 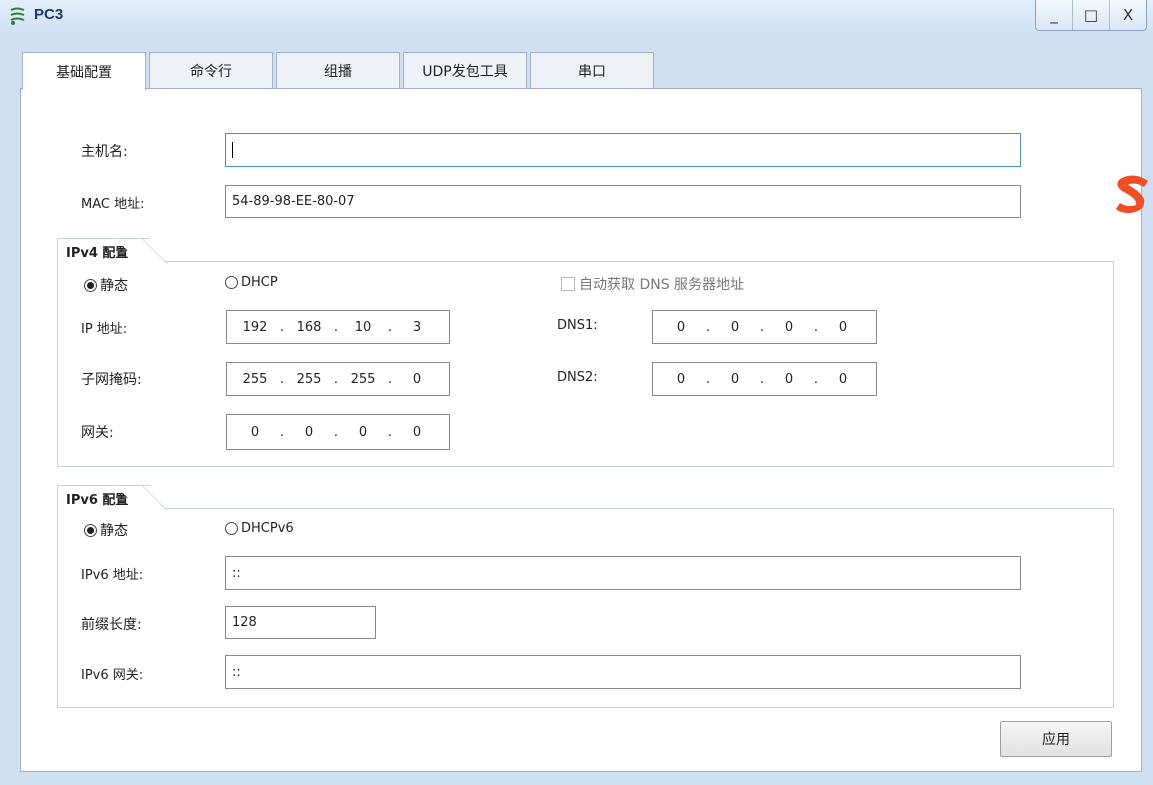 I want to click on dns2-label: DNS2:, so click(x=577, y=377).